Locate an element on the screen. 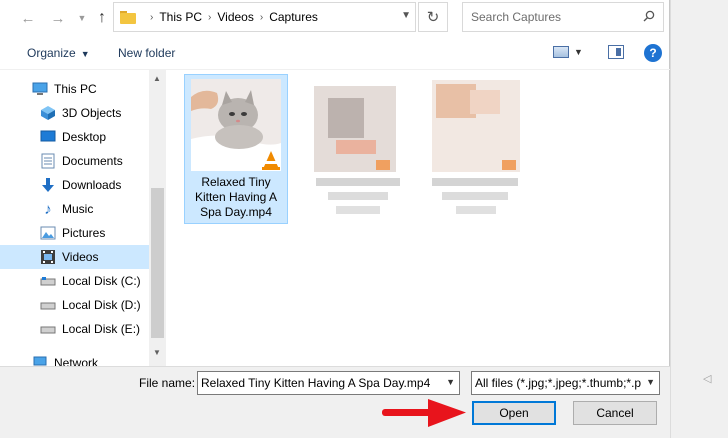 The image size is (728, 438). videos-icon is located at coordinates (48, 257).